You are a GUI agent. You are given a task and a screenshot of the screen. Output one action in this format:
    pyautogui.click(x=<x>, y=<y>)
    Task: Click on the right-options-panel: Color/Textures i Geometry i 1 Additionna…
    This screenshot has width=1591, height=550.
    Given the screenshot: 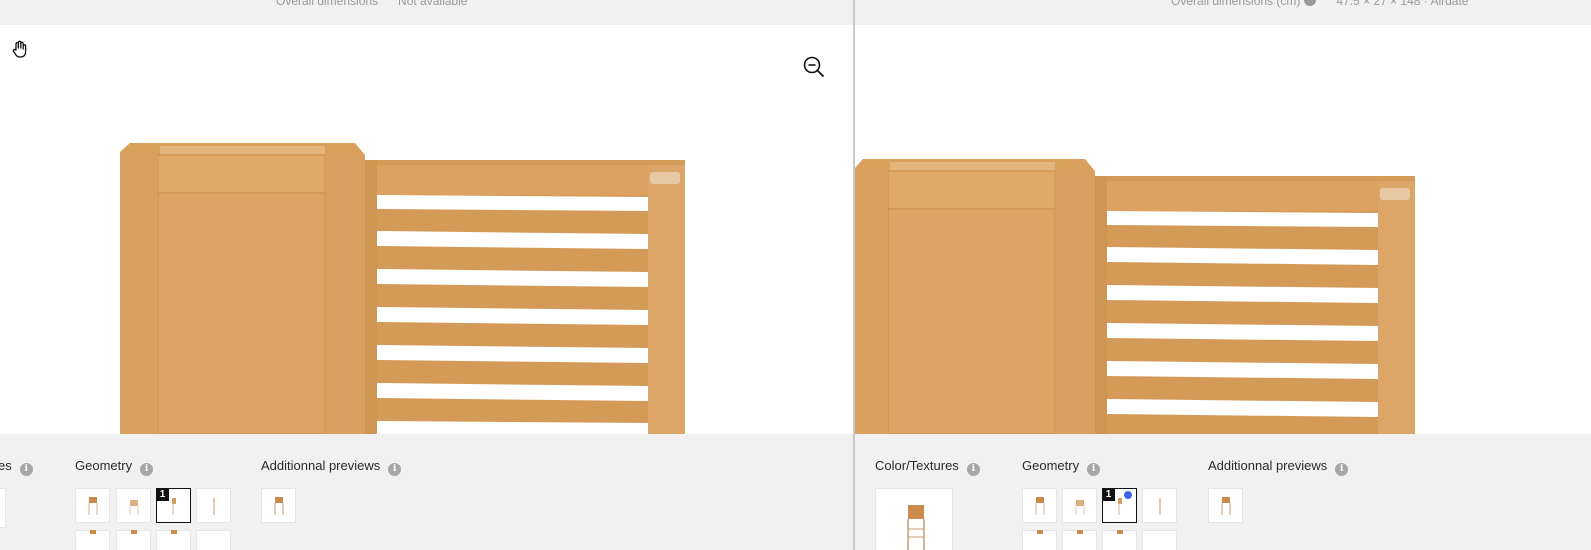 What is the action you would take?
    pyautogui.click(x=1223, y=492)
    